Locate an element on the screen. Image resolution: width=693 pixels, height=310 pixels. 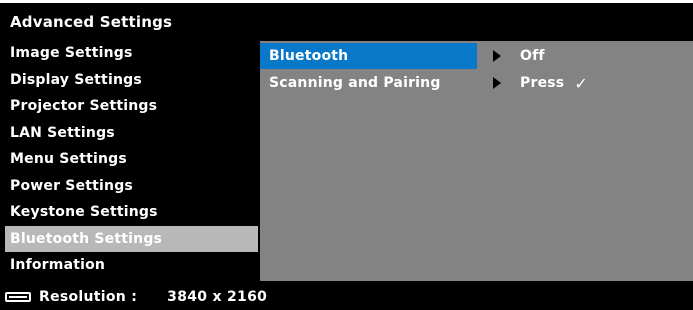
menu-item-information: Information is located at coordinates (131, 265).